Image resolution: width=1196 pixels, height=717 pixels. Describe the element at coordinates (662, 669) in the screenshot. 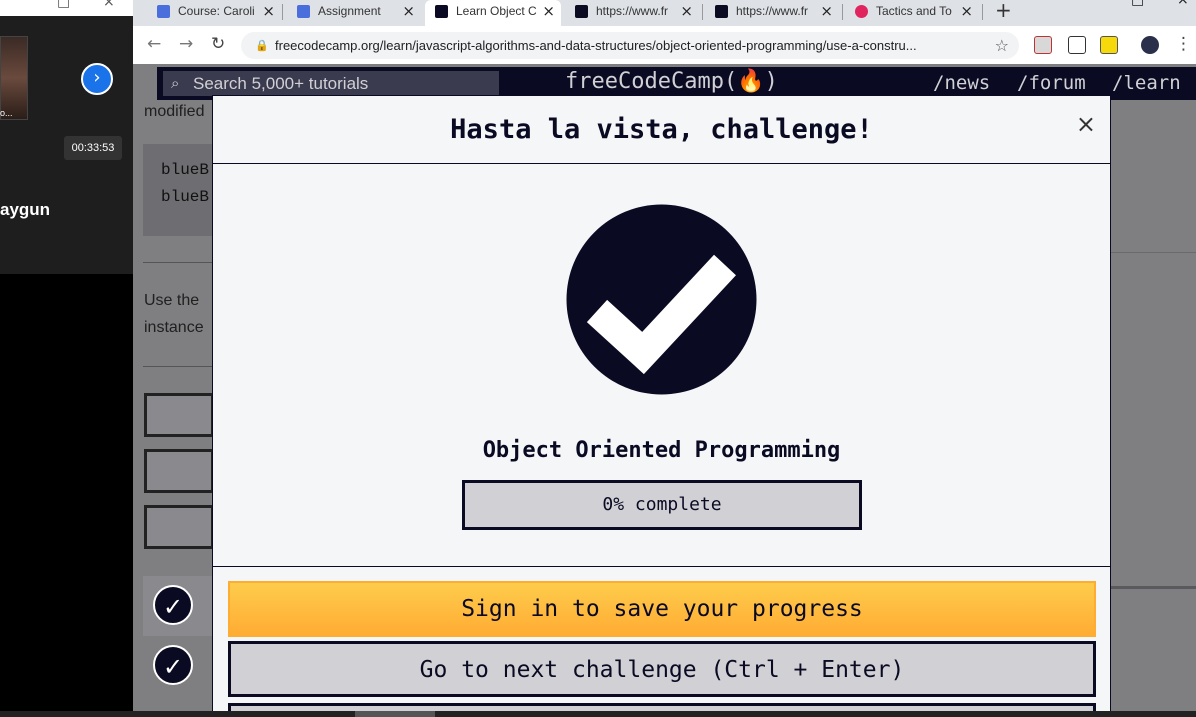

I see `next-challenge-button: Go to next challenge (Ctrl + Enter)` at that location.